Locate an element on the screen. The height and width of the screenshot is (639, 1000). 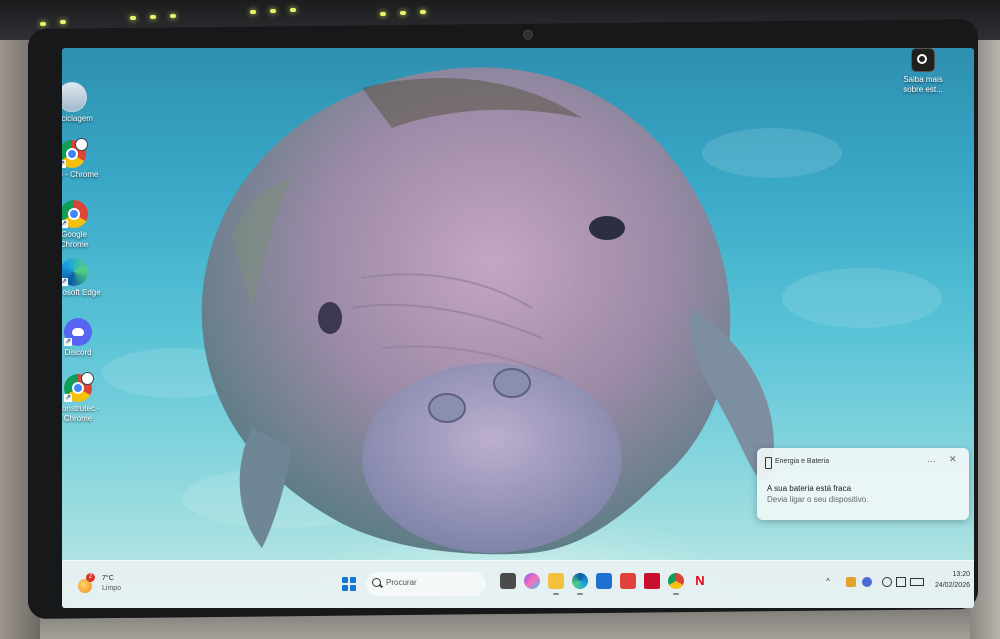
app-l-icon is located at coordinates (628, 581).